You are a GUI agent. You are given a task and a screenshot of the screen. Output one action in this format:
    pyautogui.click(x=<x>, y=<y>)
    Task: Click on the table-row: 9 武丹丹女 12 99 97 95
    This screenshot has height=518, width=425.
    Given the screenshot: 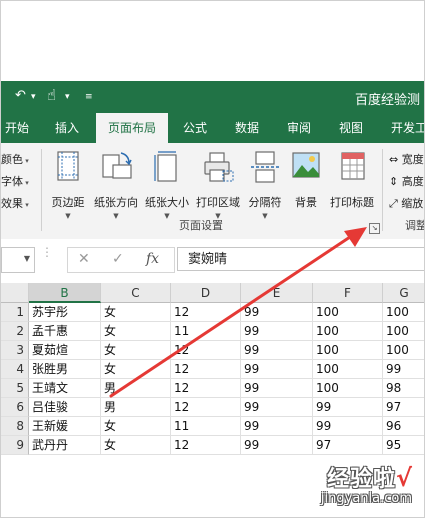 What is the action you would take?
    pyautogui.click(x=212, y=445)
    